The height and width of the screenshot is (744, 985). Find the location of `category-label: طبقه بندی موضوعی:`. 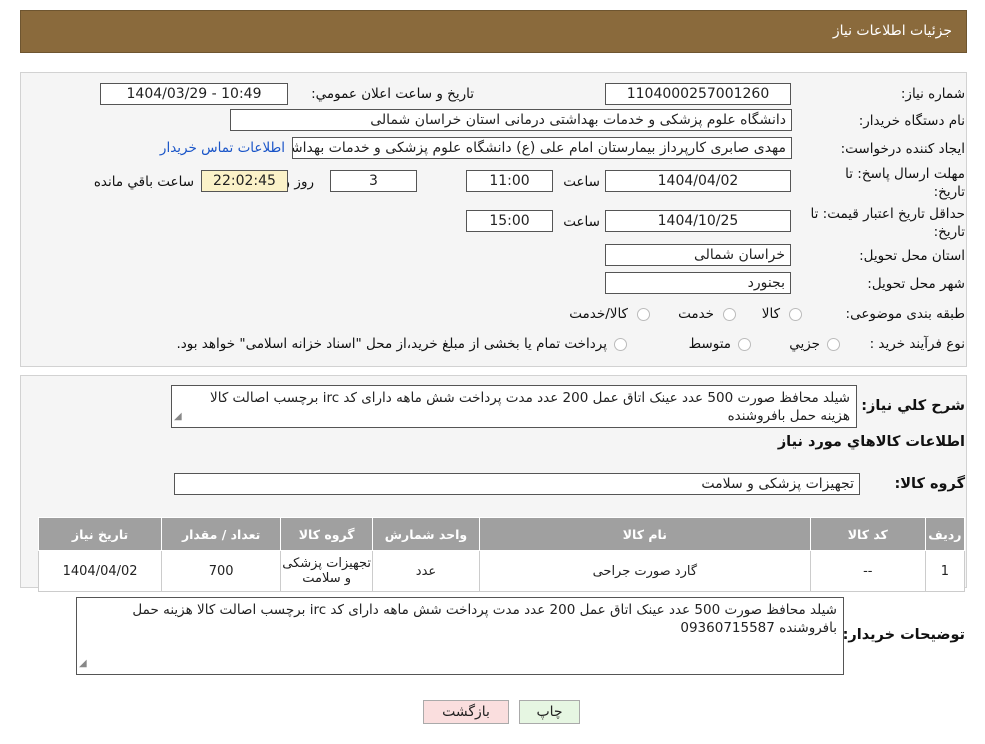

category-label: طبقه بندی موضوعی: is located at coordinates (905, 314).